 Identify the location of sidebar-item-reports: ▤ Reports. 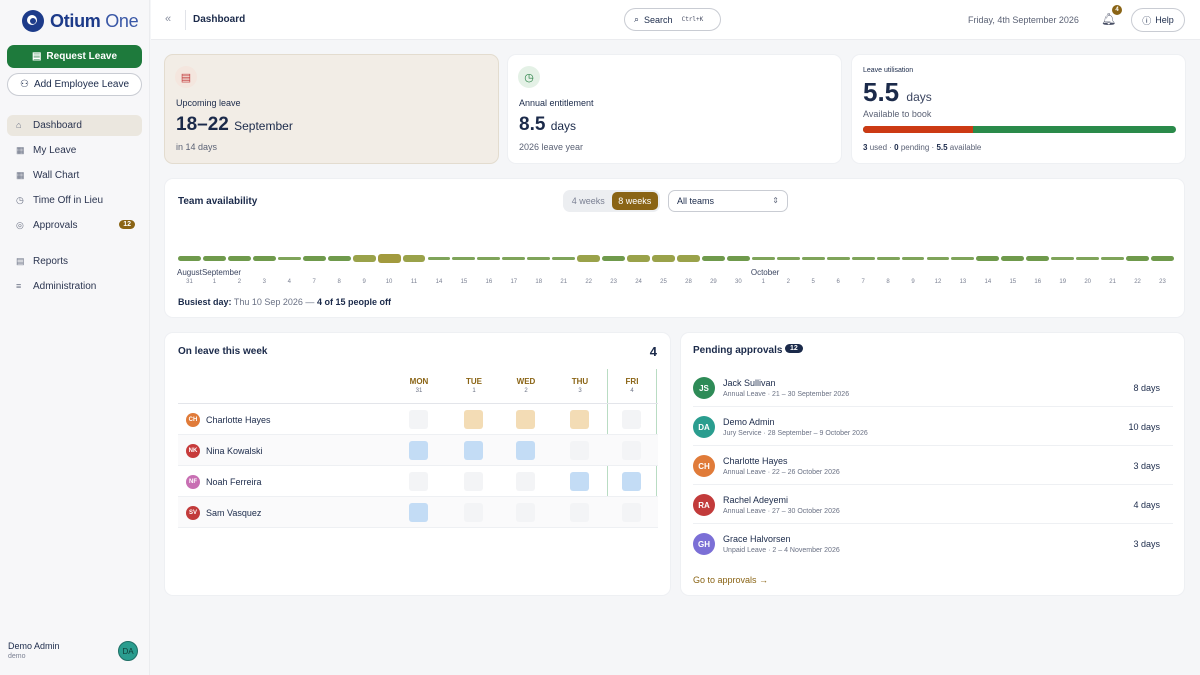
(74, 261).